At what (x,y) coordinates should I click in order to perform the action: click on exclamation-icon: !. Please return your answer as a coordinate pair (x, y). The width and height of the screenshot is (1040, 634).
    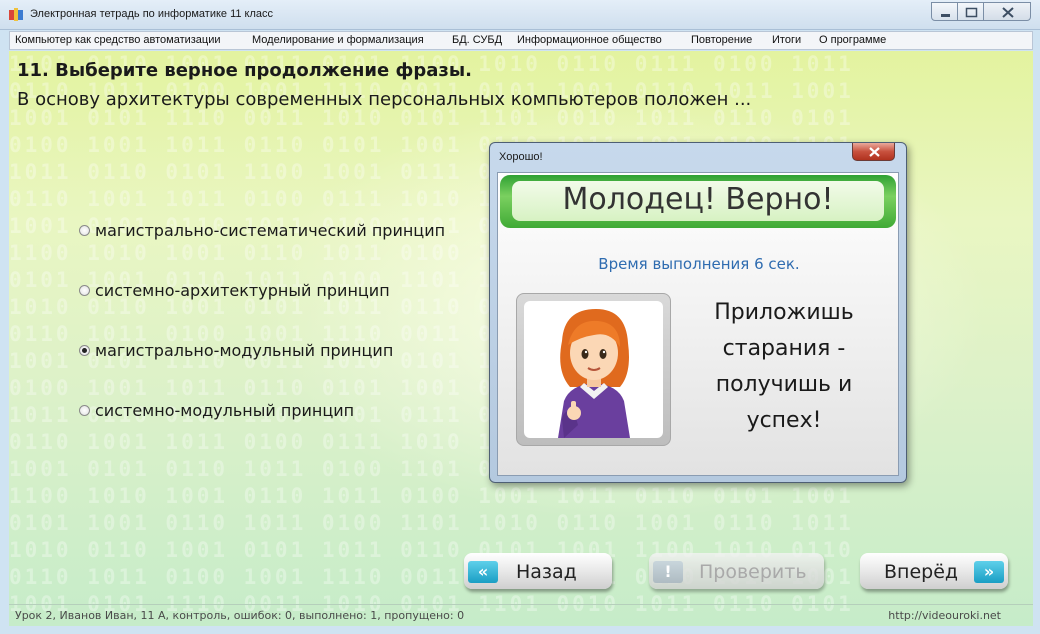
    Looking at the image, I should click on (668, 572).